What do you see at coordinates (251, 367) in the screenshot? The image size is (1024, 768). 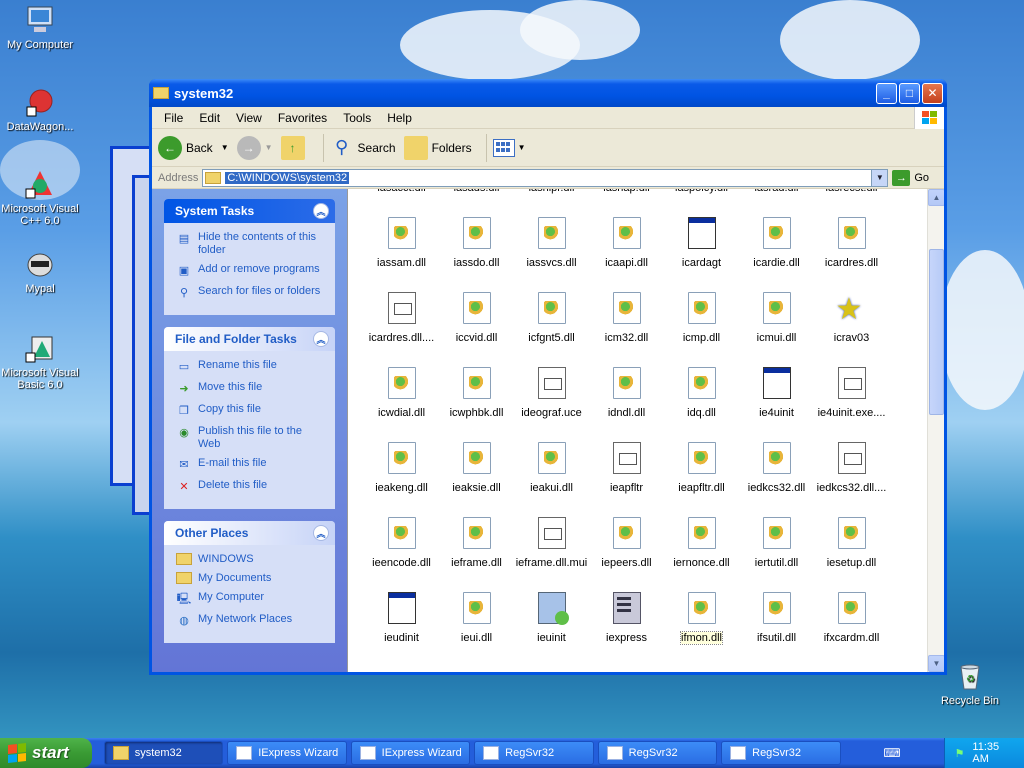 I see `task-rename-file: ▭ Rename this file` at bounding box center [251, 367].